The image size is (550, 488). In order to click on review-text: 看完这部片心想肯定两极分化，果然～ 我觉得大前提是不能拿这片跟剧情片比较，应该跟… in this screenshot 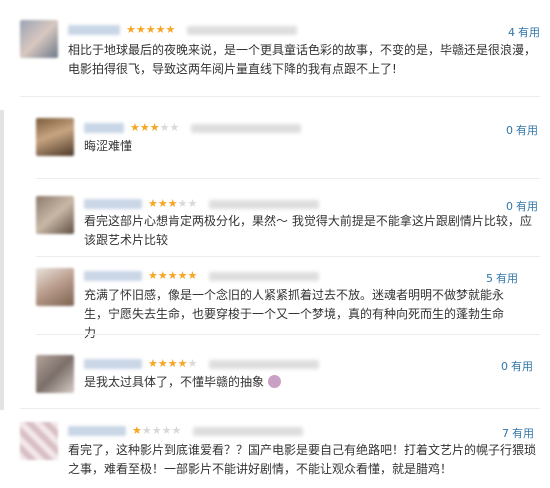, I will do `click(308, 230)`.